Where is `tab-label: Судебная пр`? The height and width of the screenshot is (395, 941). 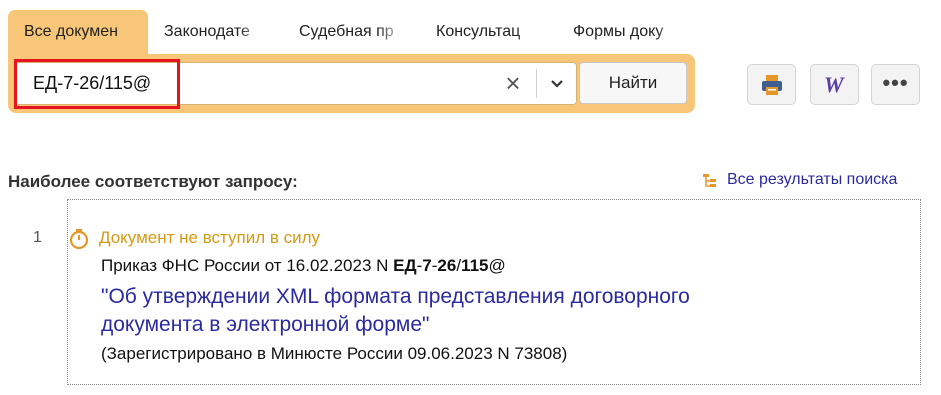 tab-label: Судебная пр is located at coordinates (346, 31).